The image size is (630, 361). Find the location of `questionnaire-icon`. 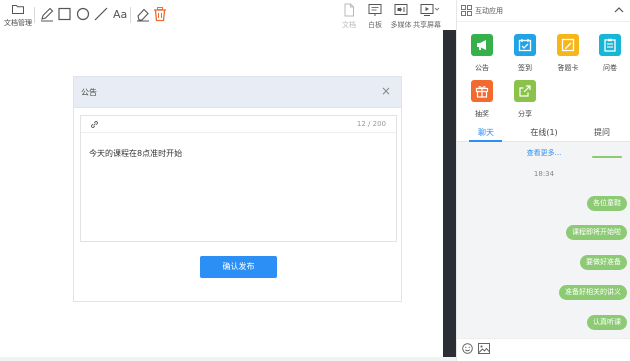

questionnaire-icon is located at coordinates (610, 45).